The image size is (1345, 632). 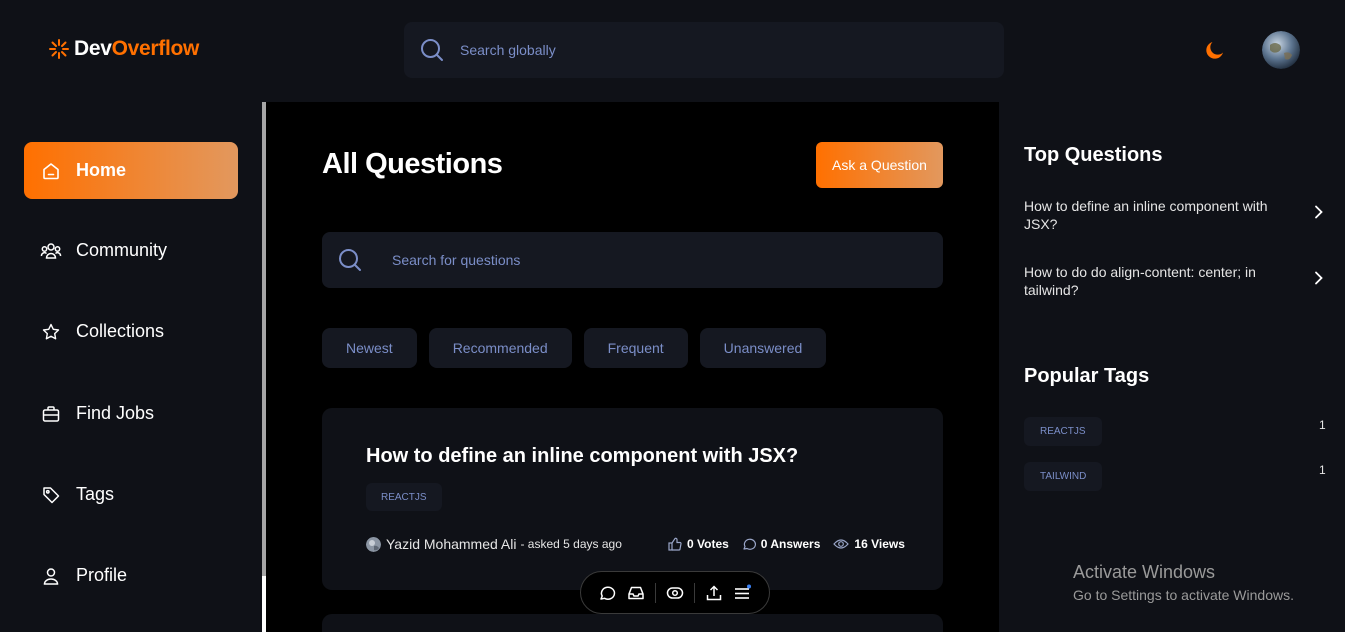 I want to click on question-tag: REACTJS, so click(x=404, y=497).